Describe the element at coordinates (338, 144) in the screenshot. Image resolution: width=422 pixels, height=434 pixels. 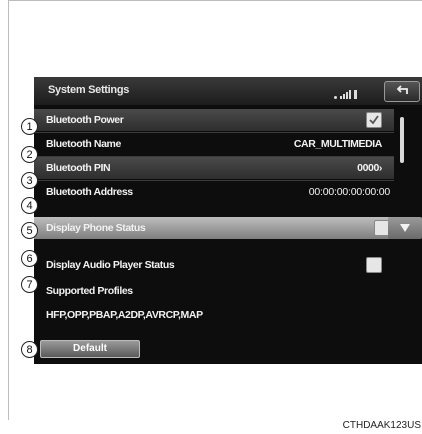
I see `bluetooth-name-value: CAR_MULTIMEDIA` at that location.